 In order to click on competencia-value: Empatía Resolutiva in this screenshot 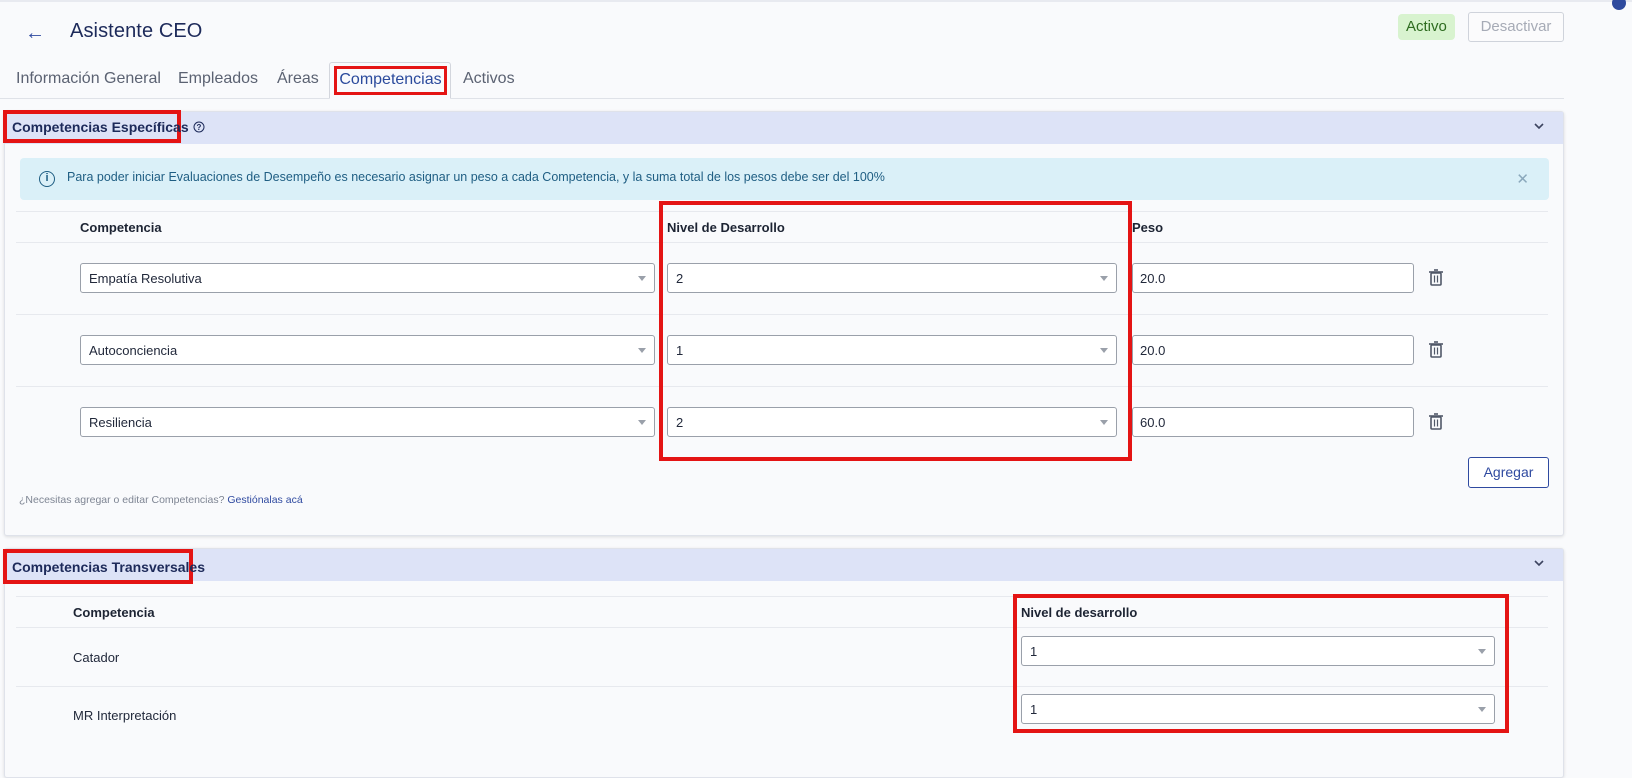, I will do `click(145, 278)`.